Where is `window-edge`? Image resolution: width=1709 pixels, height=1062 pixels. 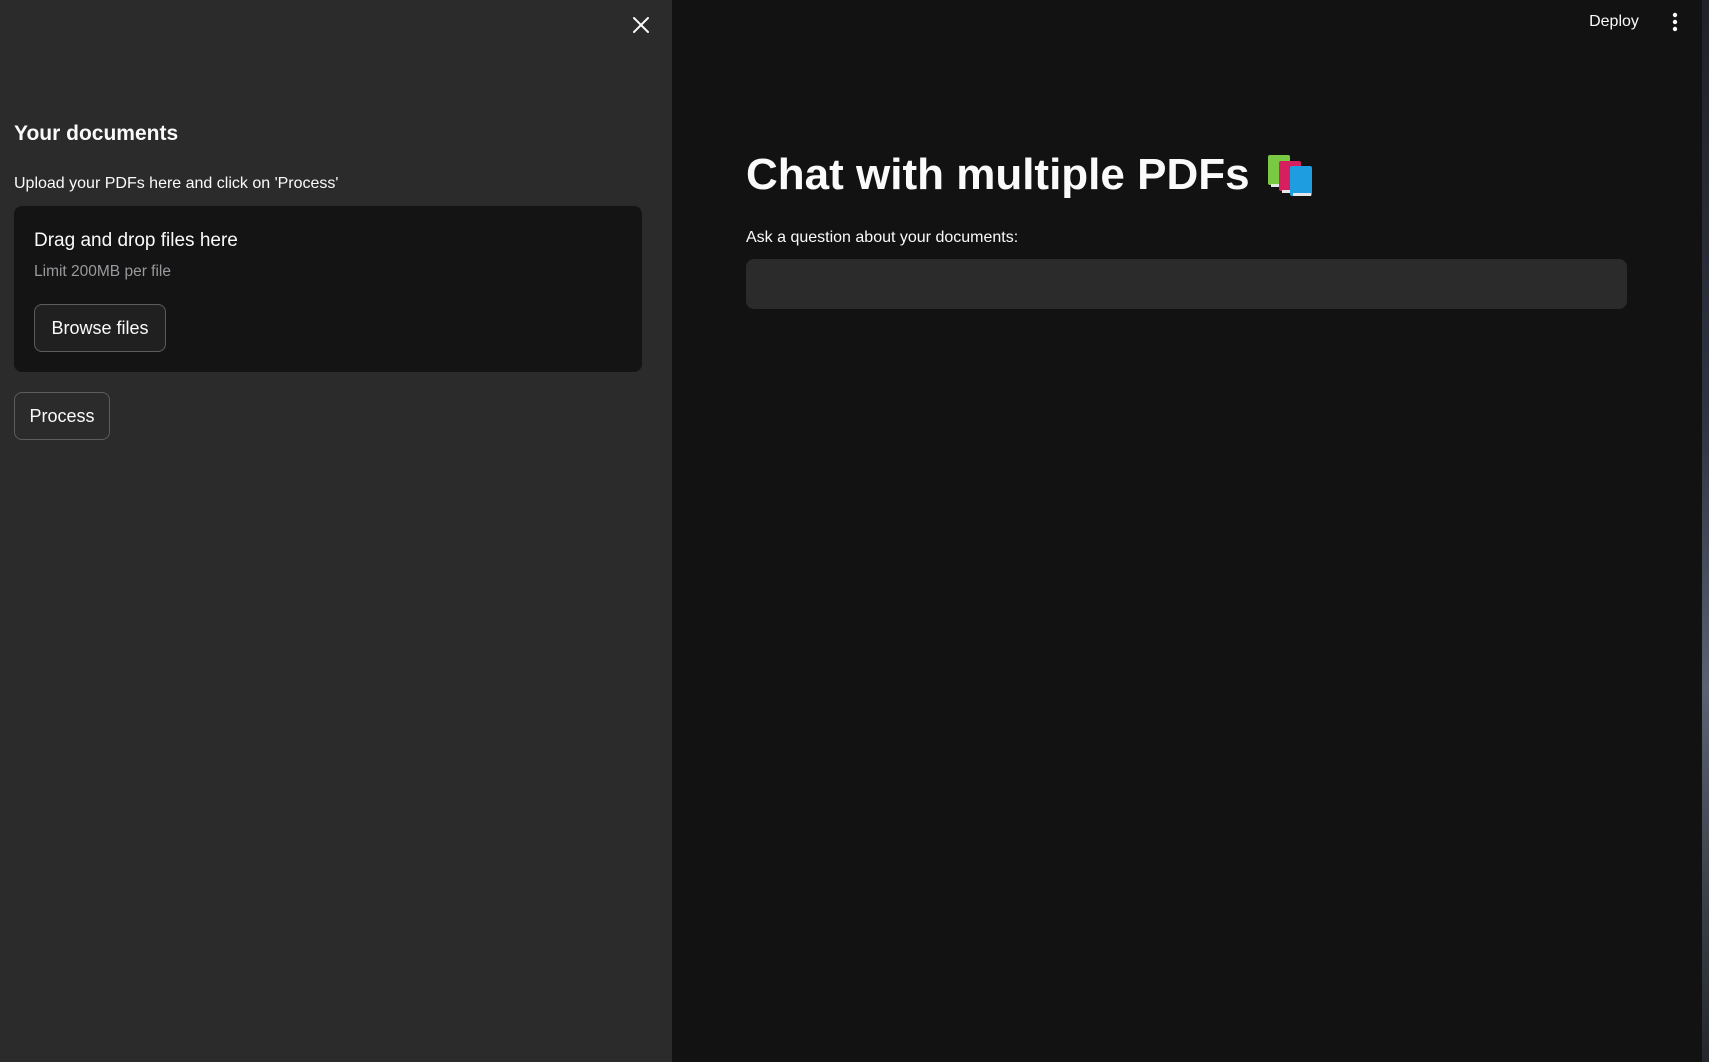
window-edge is located at coordinates (1705, 531).